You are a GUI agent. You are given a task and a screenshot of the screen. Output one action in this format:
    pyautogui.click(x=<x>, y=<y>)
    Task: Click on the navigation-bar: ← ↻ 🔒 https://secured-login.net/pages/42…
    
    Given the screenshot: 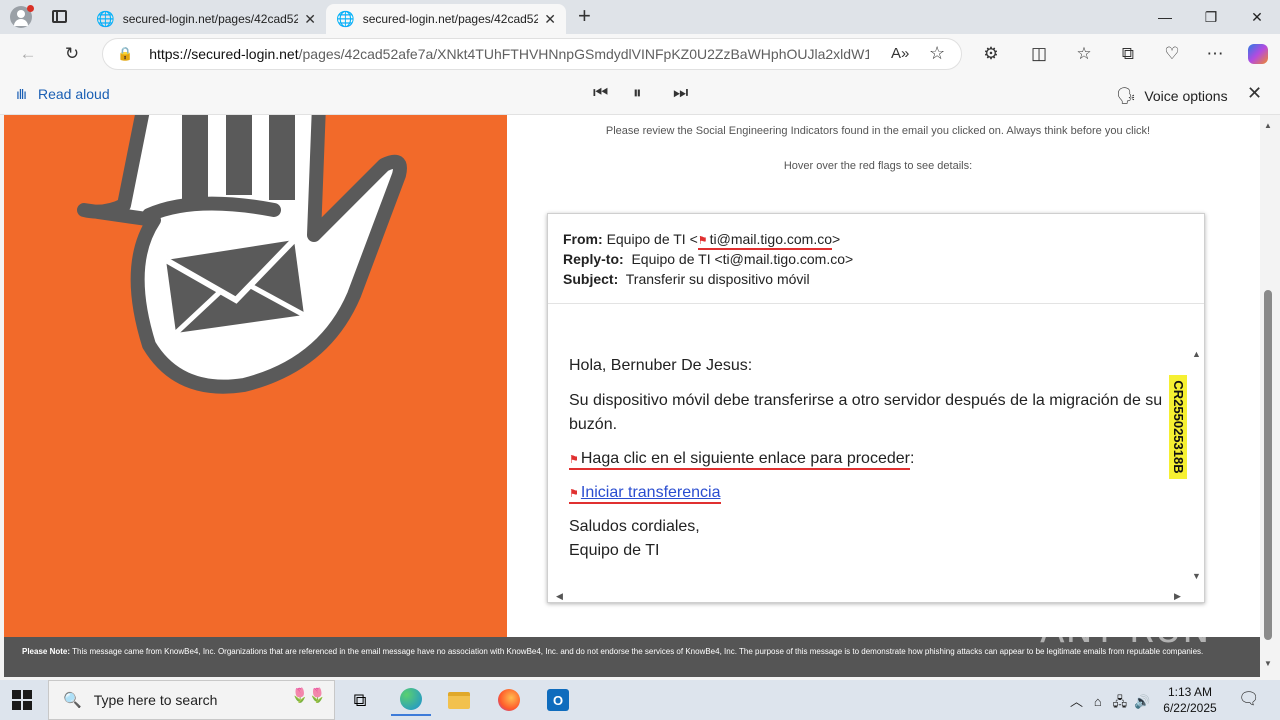 What is the action you would take?
    pyautogui.click(x=640, y=54)
    